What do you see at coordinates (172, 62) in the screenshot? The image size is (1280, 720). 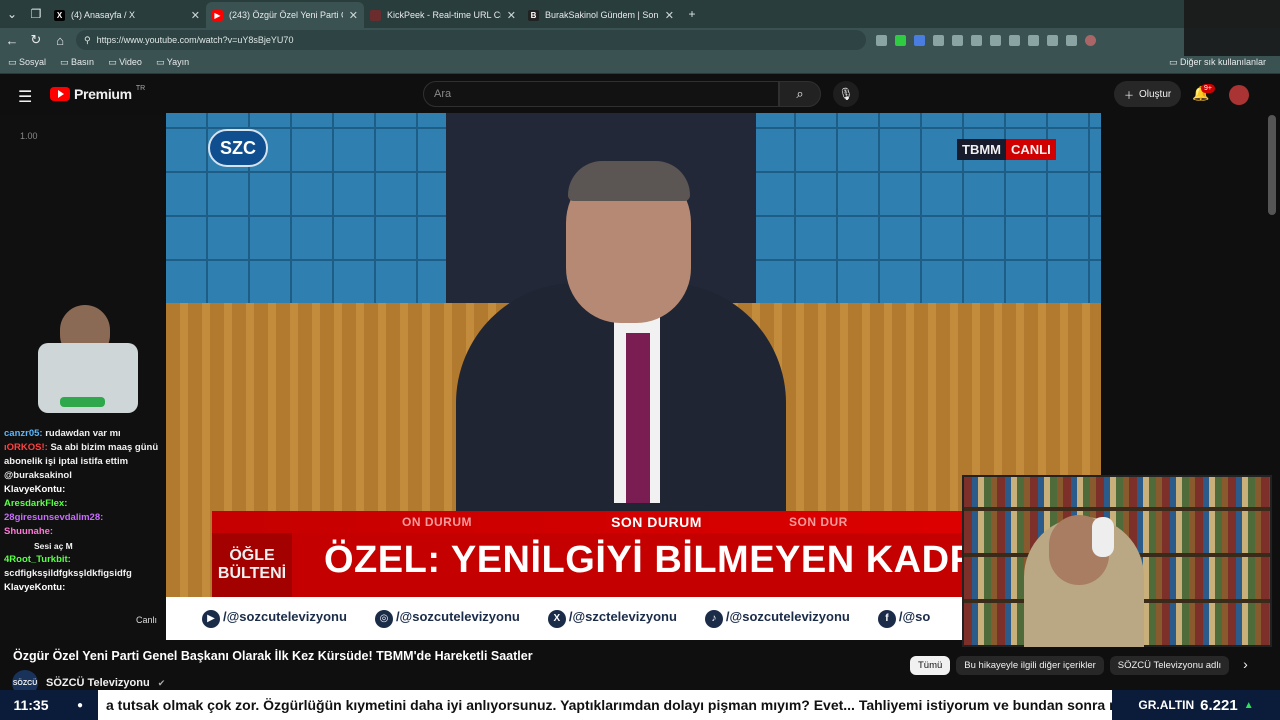 I see `bookmark-folder: Yayın` at bounding box center [172, 62].